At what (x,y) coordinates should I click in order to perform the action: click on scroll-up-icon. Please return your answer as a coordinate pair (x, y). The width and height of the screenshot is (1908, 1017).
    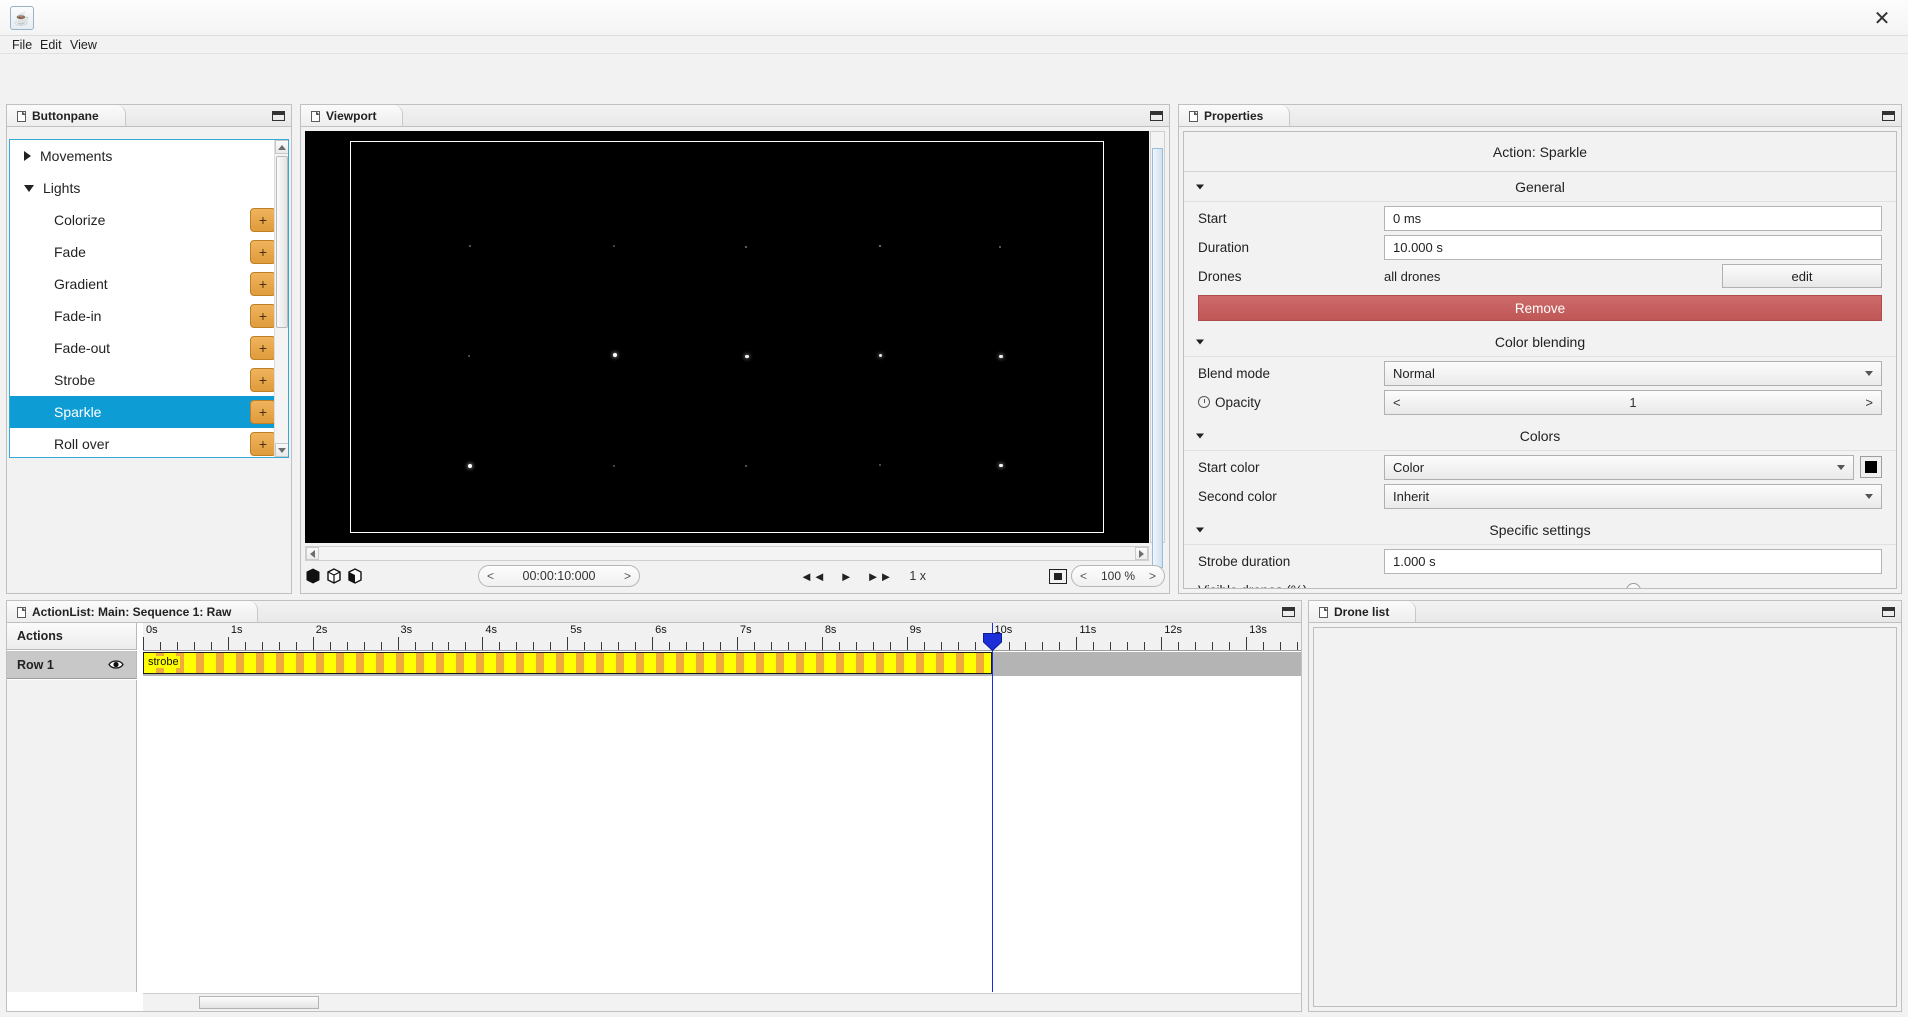
    Looking at the image, I should click on (281, 147).